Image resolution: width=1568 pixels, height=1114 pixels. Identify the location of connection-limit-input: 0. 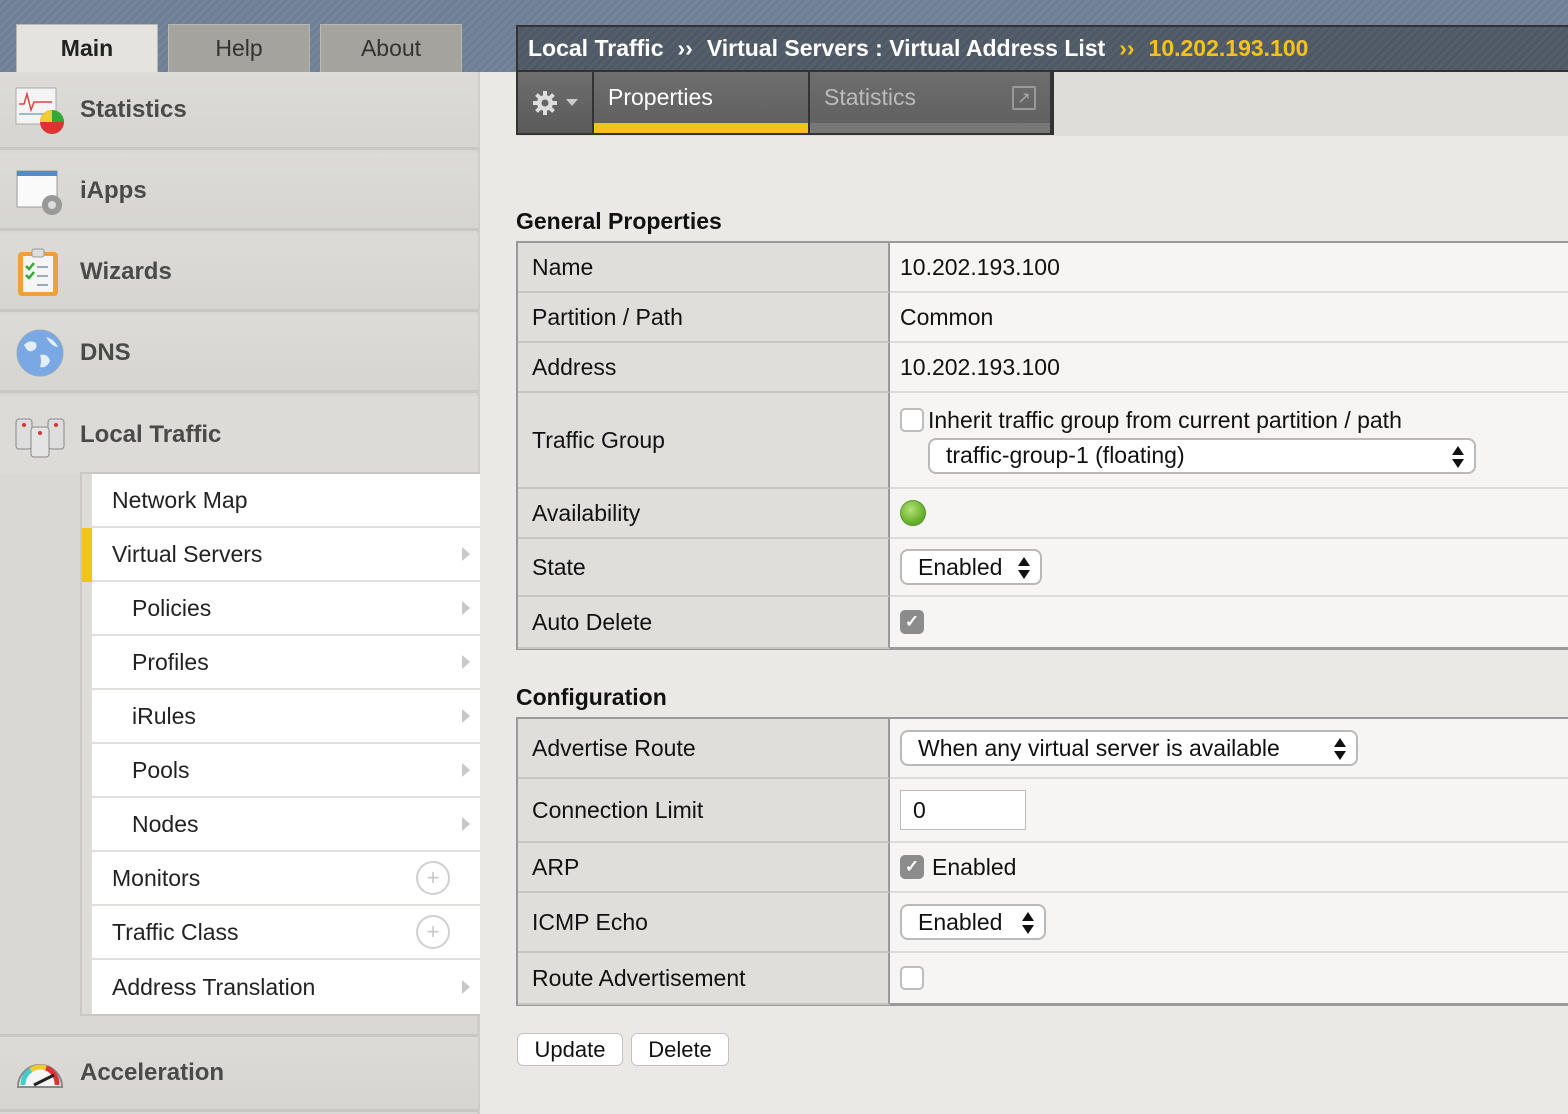
(963, 810).